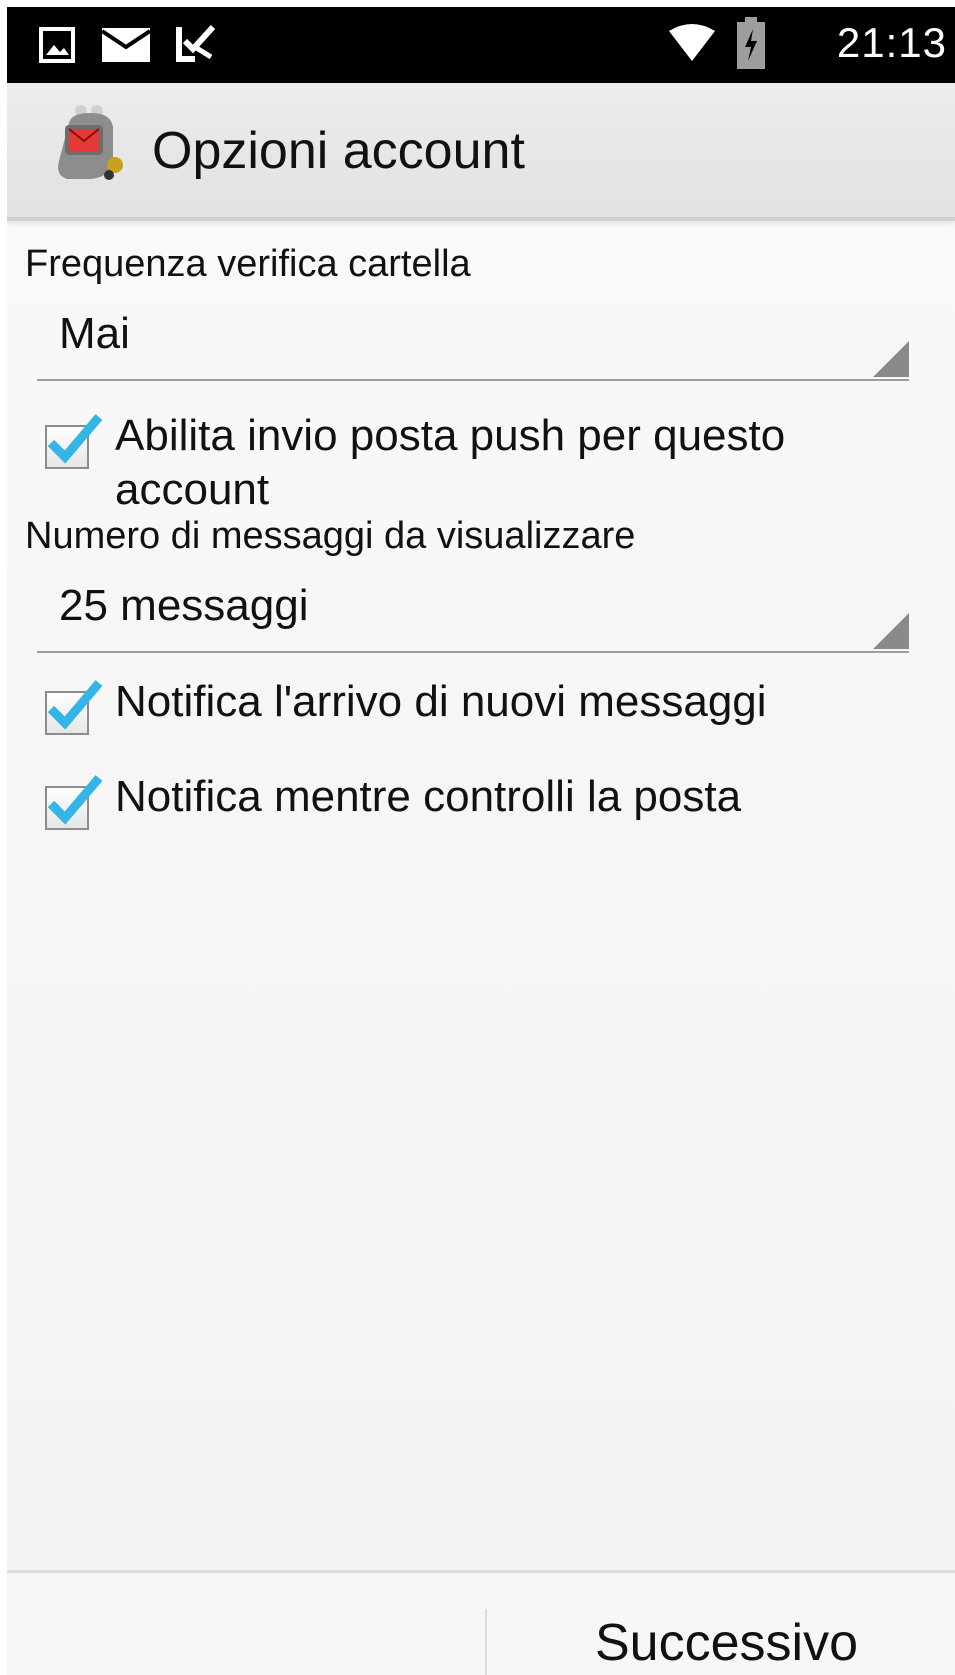 This screenshot has height=1675, width=955. I want to click on k9-mail-dog-icon, so click(91, 149).